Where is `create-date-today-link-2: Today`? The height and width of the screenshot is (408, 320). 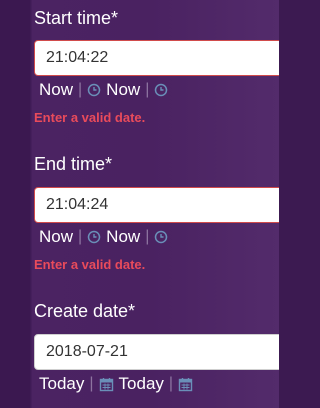
create-date-today-link-2: Today is located at coordinates (141, 384).